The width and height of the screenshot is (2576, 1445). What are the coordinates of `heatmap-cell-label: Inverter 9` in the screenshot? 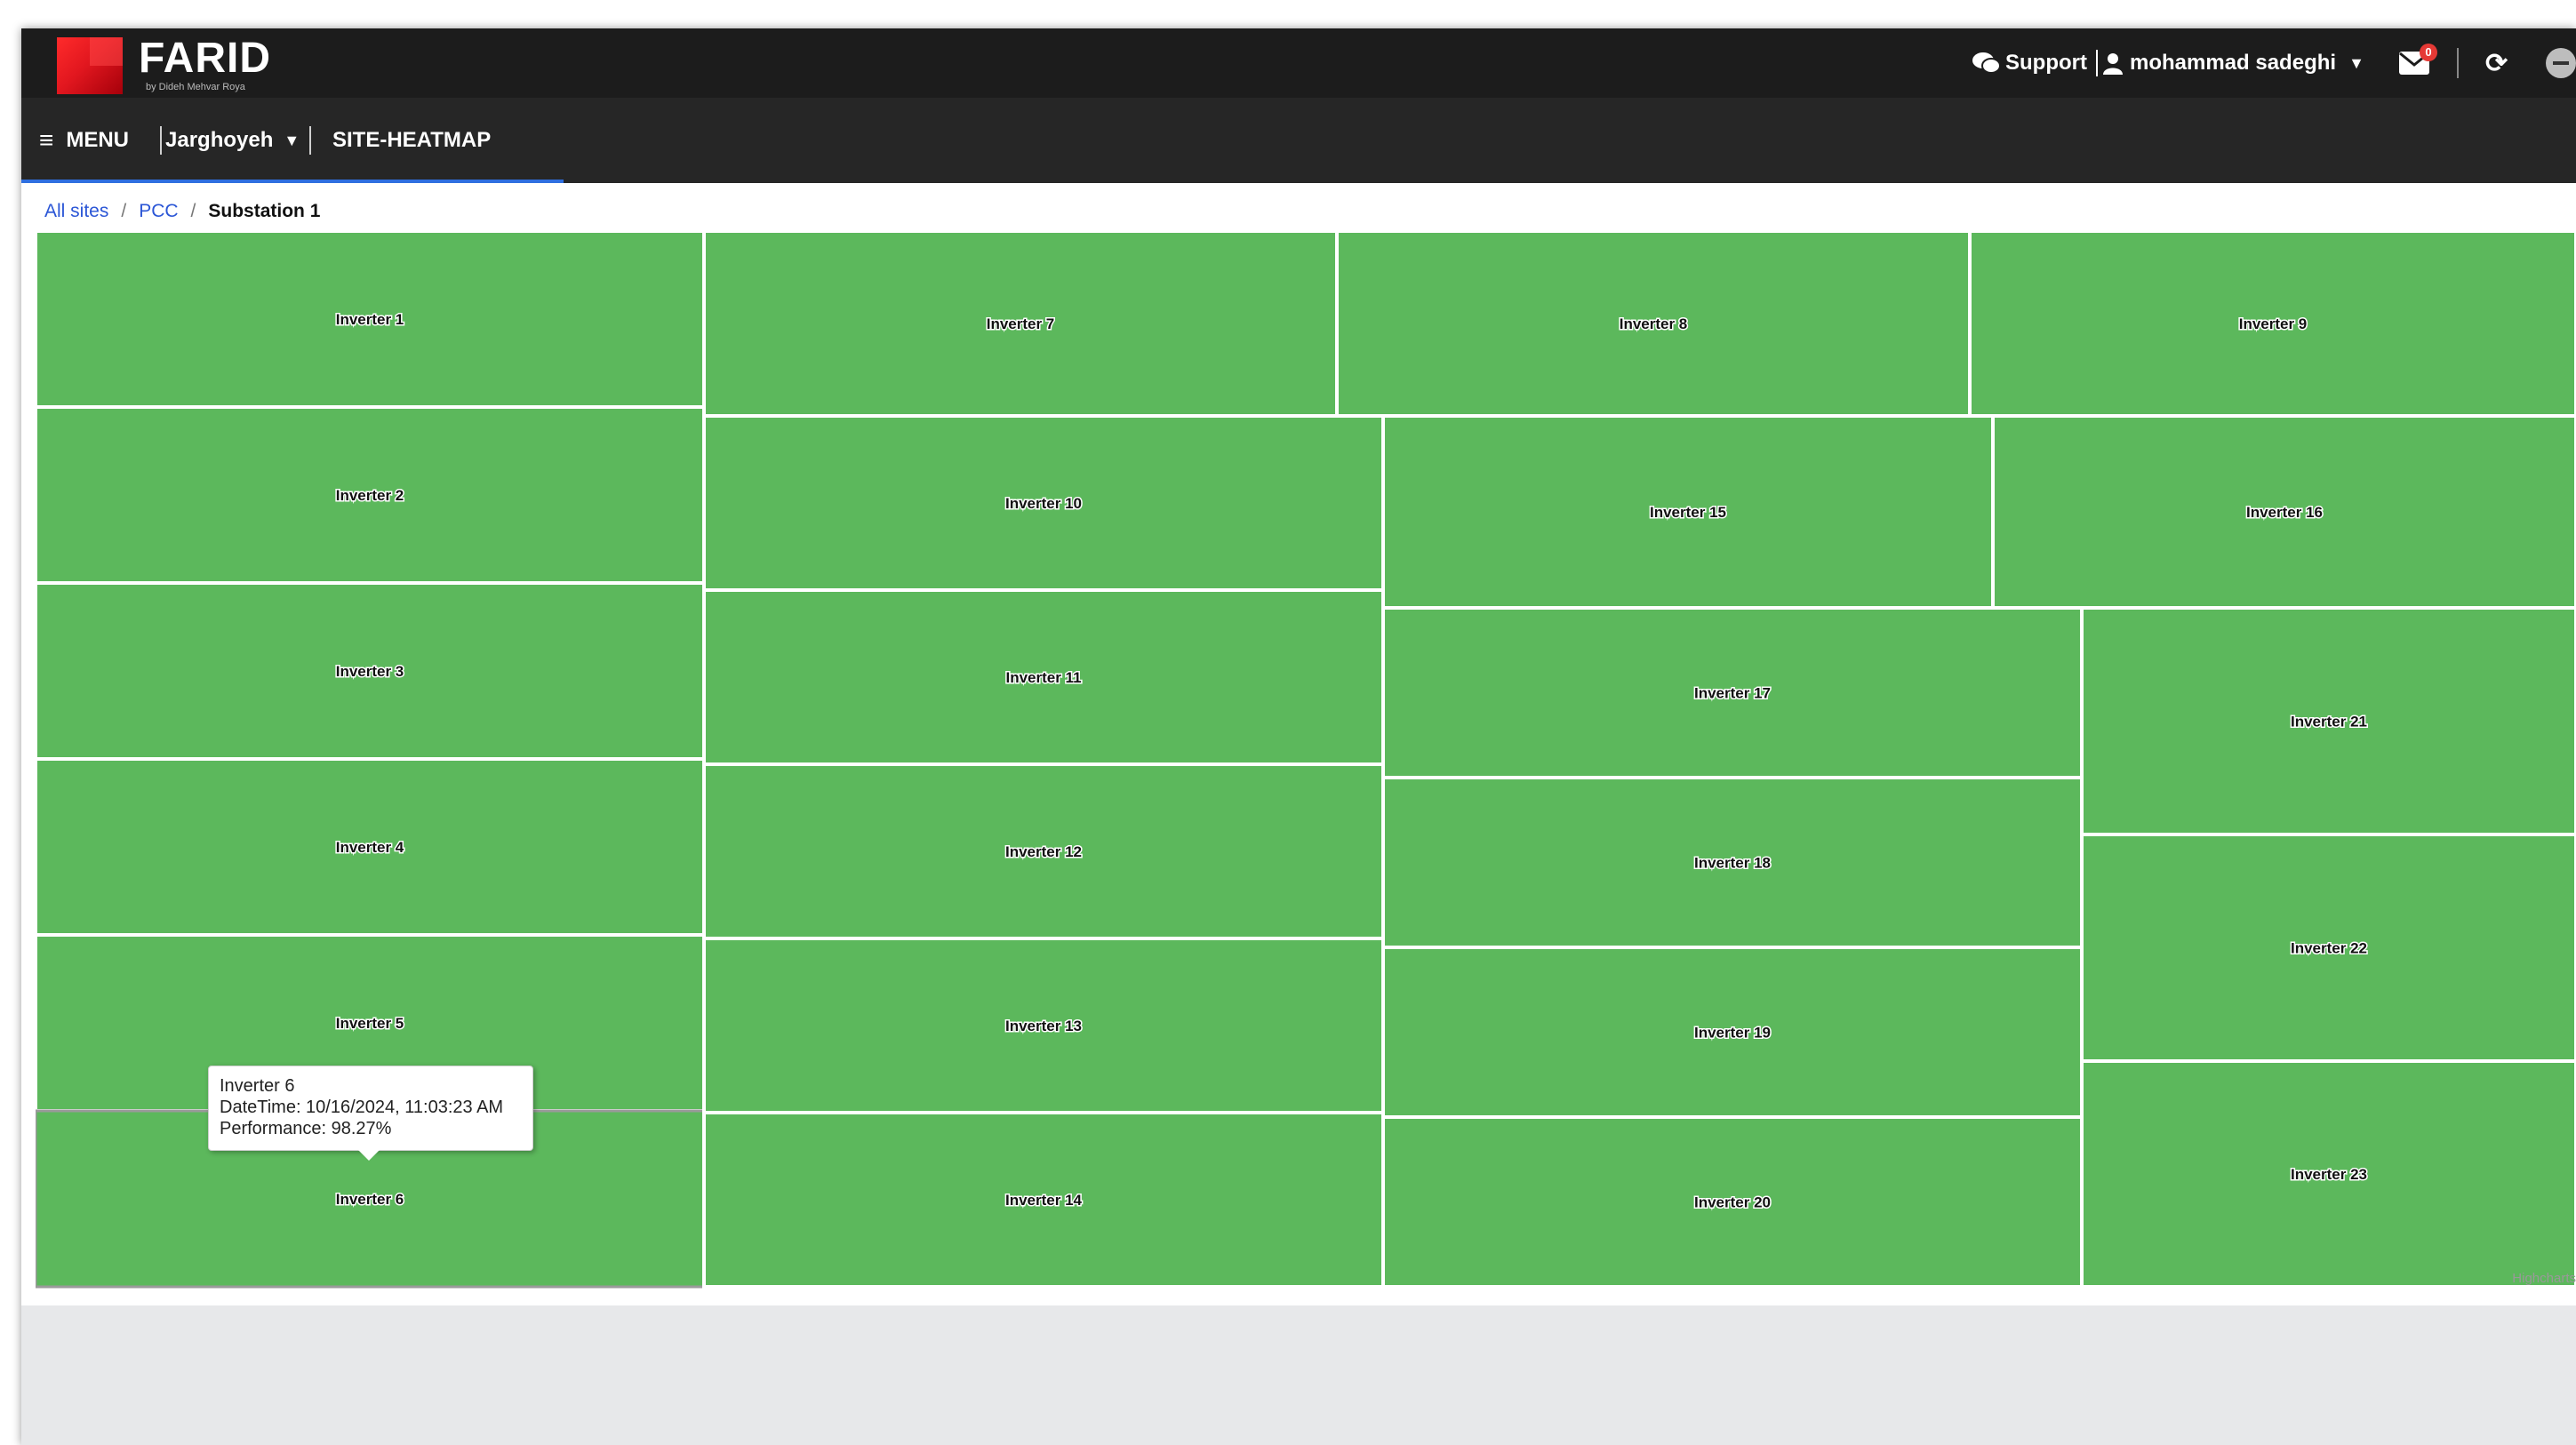 It's located at (2273, 323).